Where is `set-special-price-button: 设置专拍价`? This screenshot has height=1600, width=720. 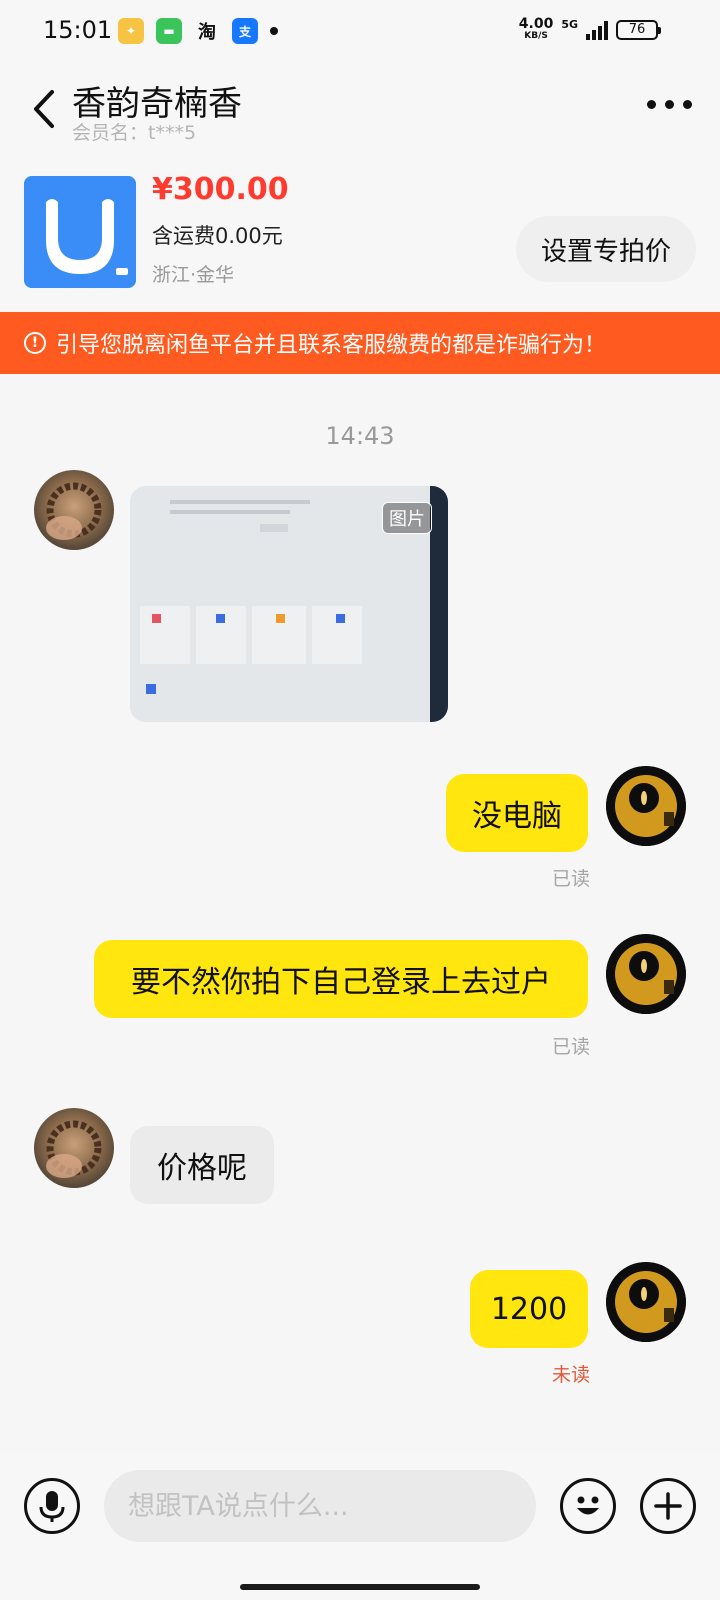
set-special-price-button: 设置专拍价 is located at coordinates (606, 249).